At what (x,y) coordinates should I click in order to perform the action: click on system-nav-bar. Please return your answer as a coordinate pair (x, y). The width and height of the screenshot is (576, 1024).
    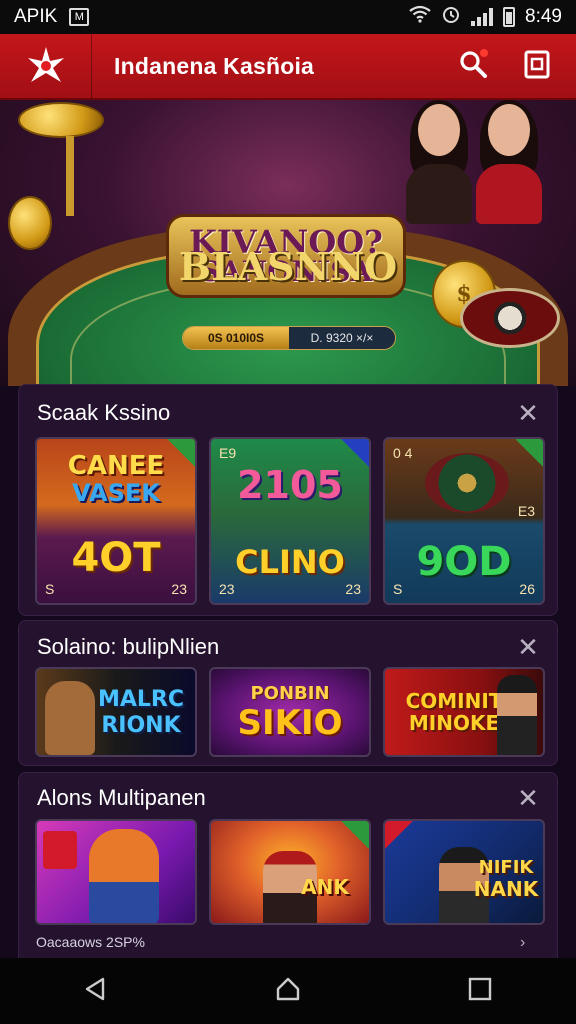
    Looking at the image, I should click on (288, 991).